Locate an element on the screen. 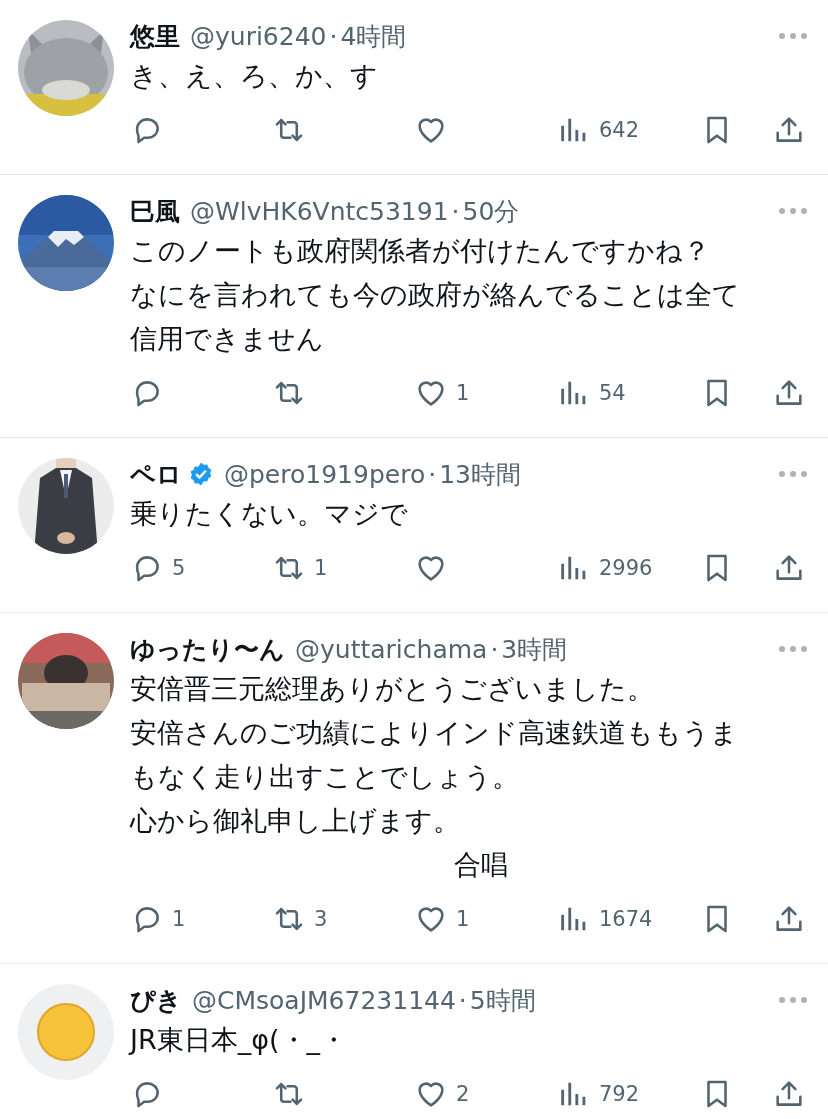 The height and width of the screenshot is (1119, 828). tweet-text: 合唱 is located at coordinates (481, 865).